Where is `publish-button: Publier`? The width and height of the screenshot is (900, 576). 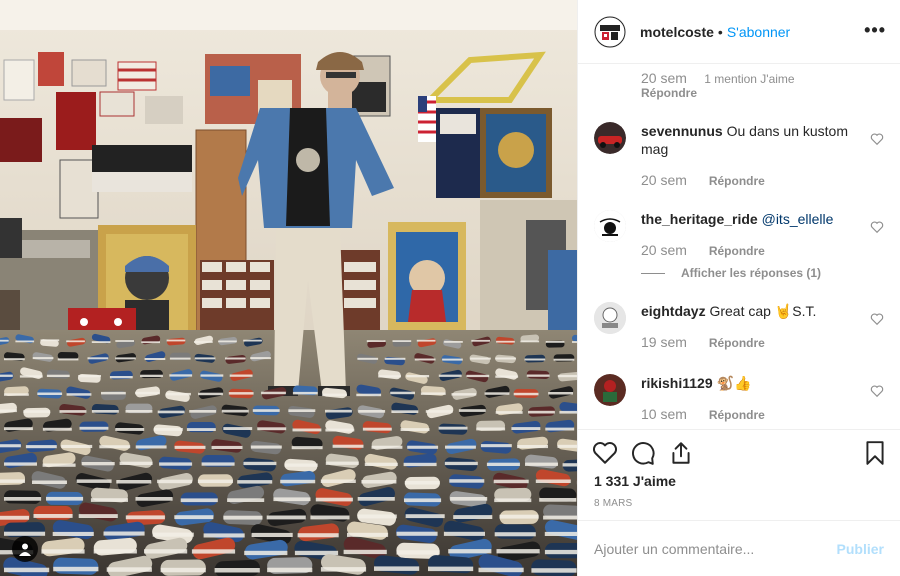
publish-button: Publier is located at coordinates (860, 549).